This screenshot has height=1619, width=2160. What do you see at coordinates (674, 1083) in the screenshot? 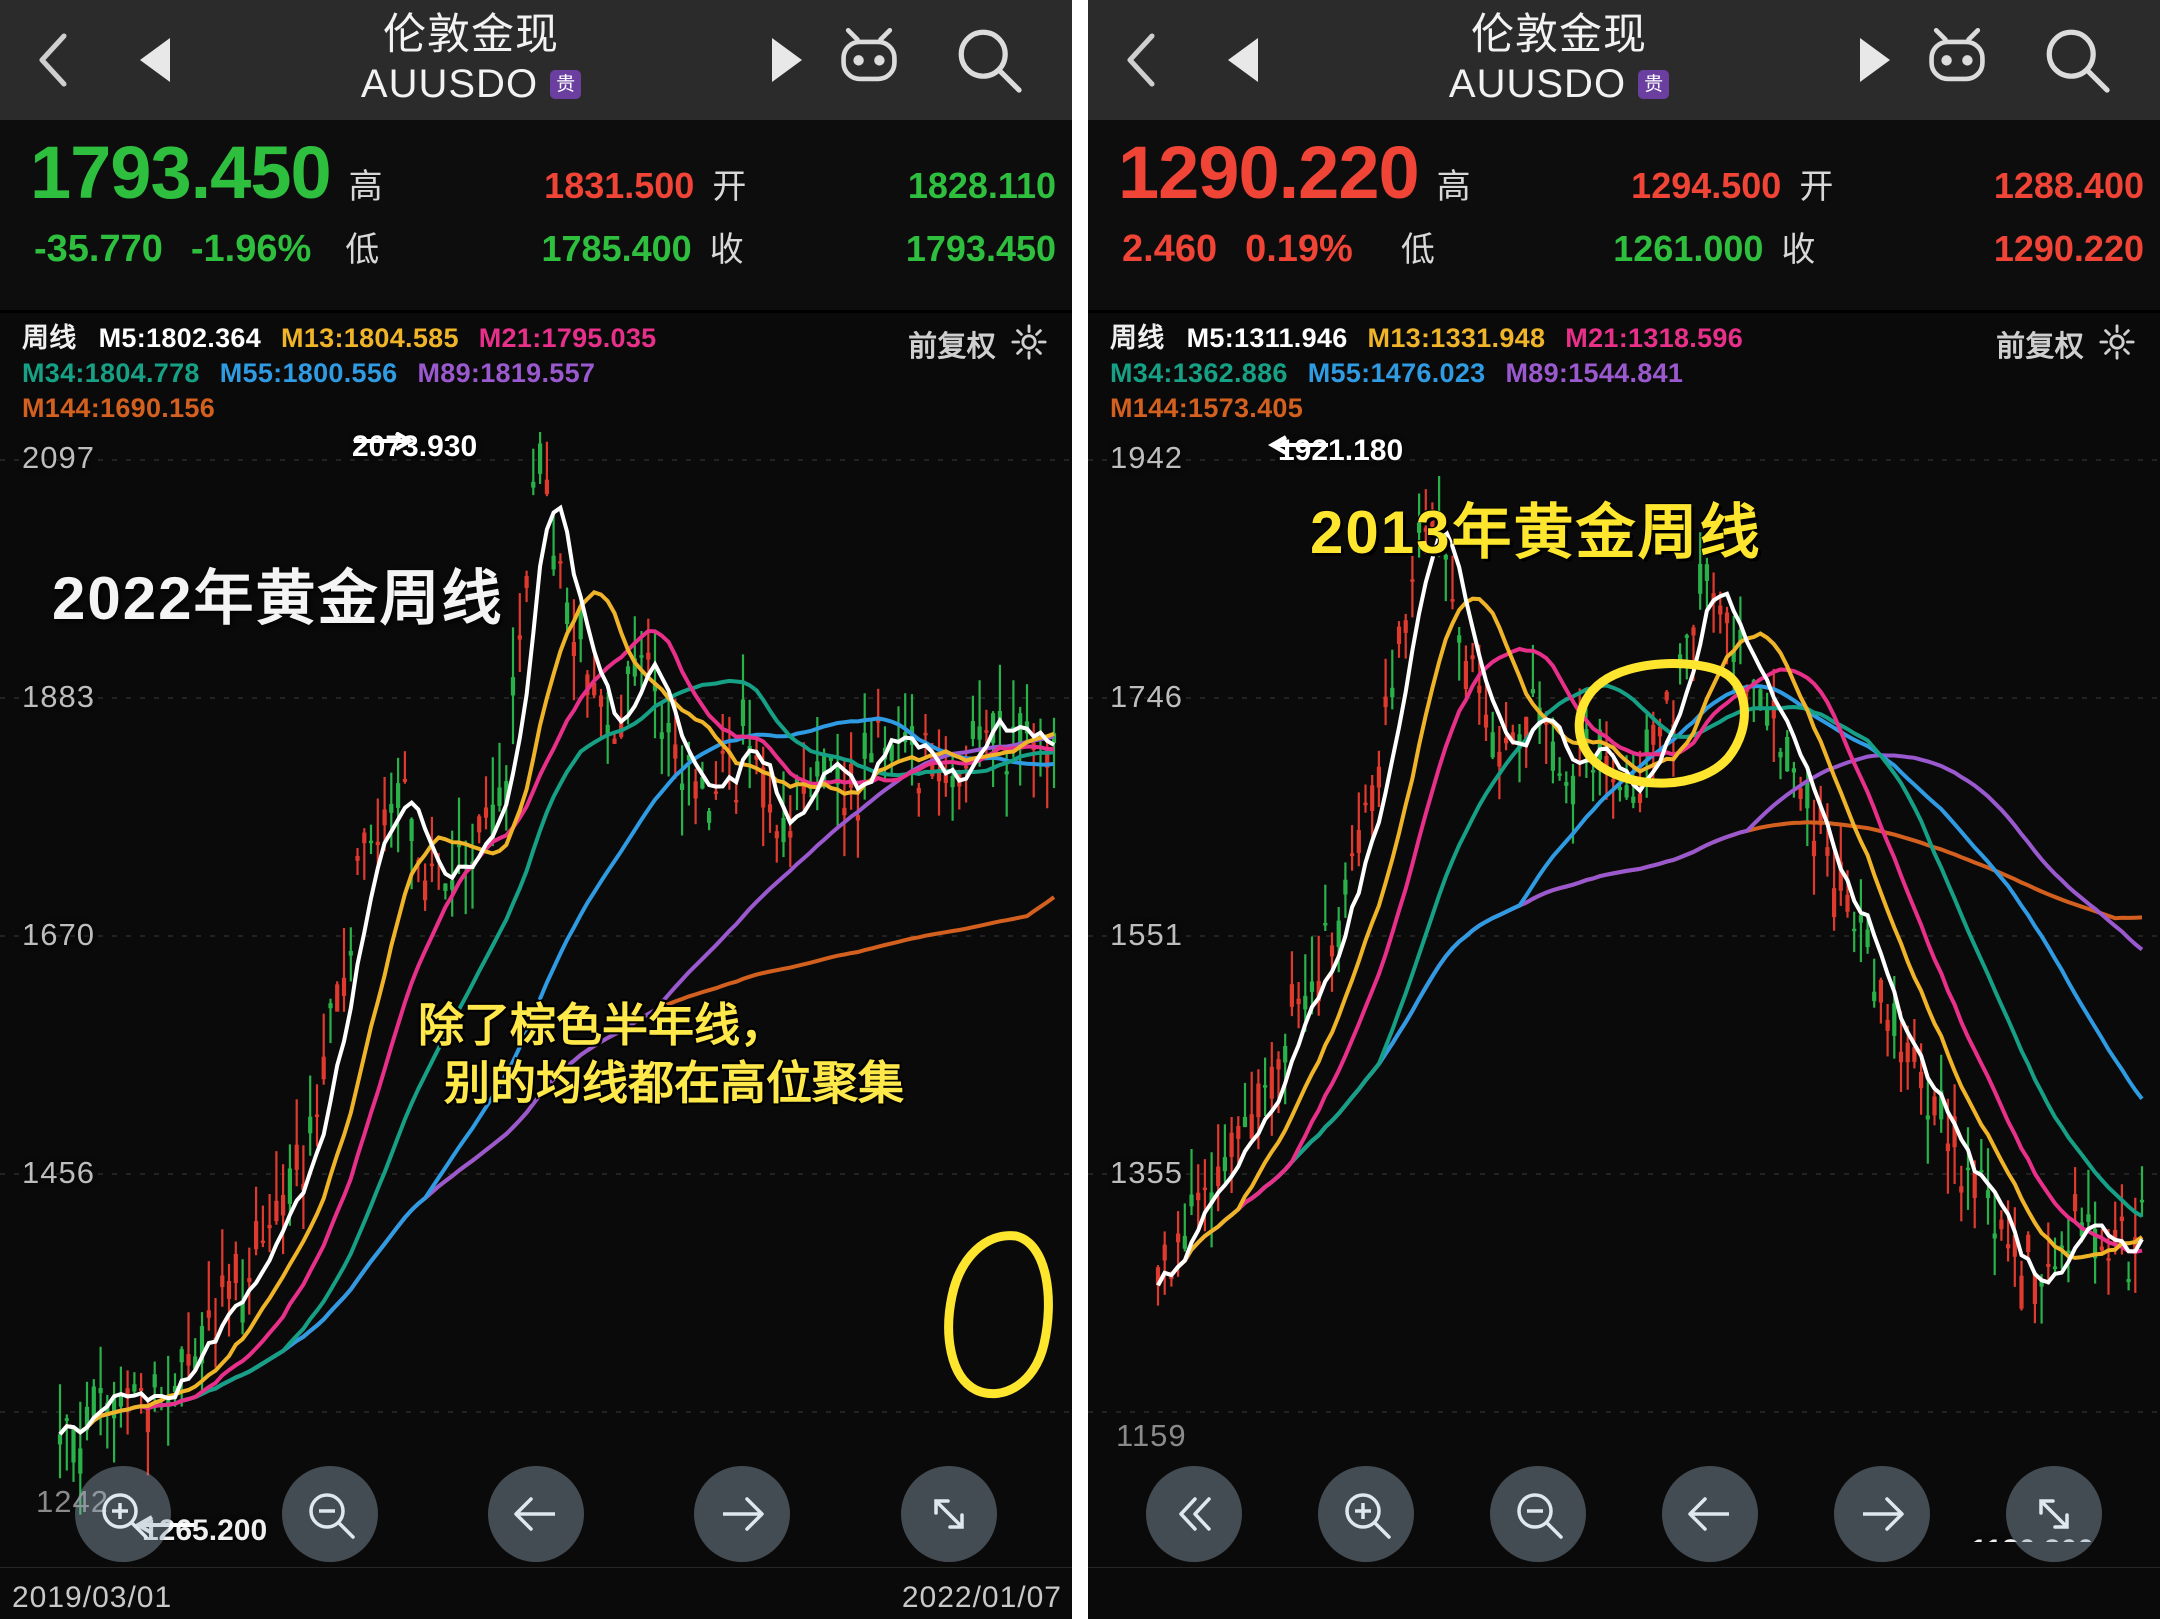
I see `note-line-2: 别的均线都在高位聚集` at bounding box center [674, 1083].